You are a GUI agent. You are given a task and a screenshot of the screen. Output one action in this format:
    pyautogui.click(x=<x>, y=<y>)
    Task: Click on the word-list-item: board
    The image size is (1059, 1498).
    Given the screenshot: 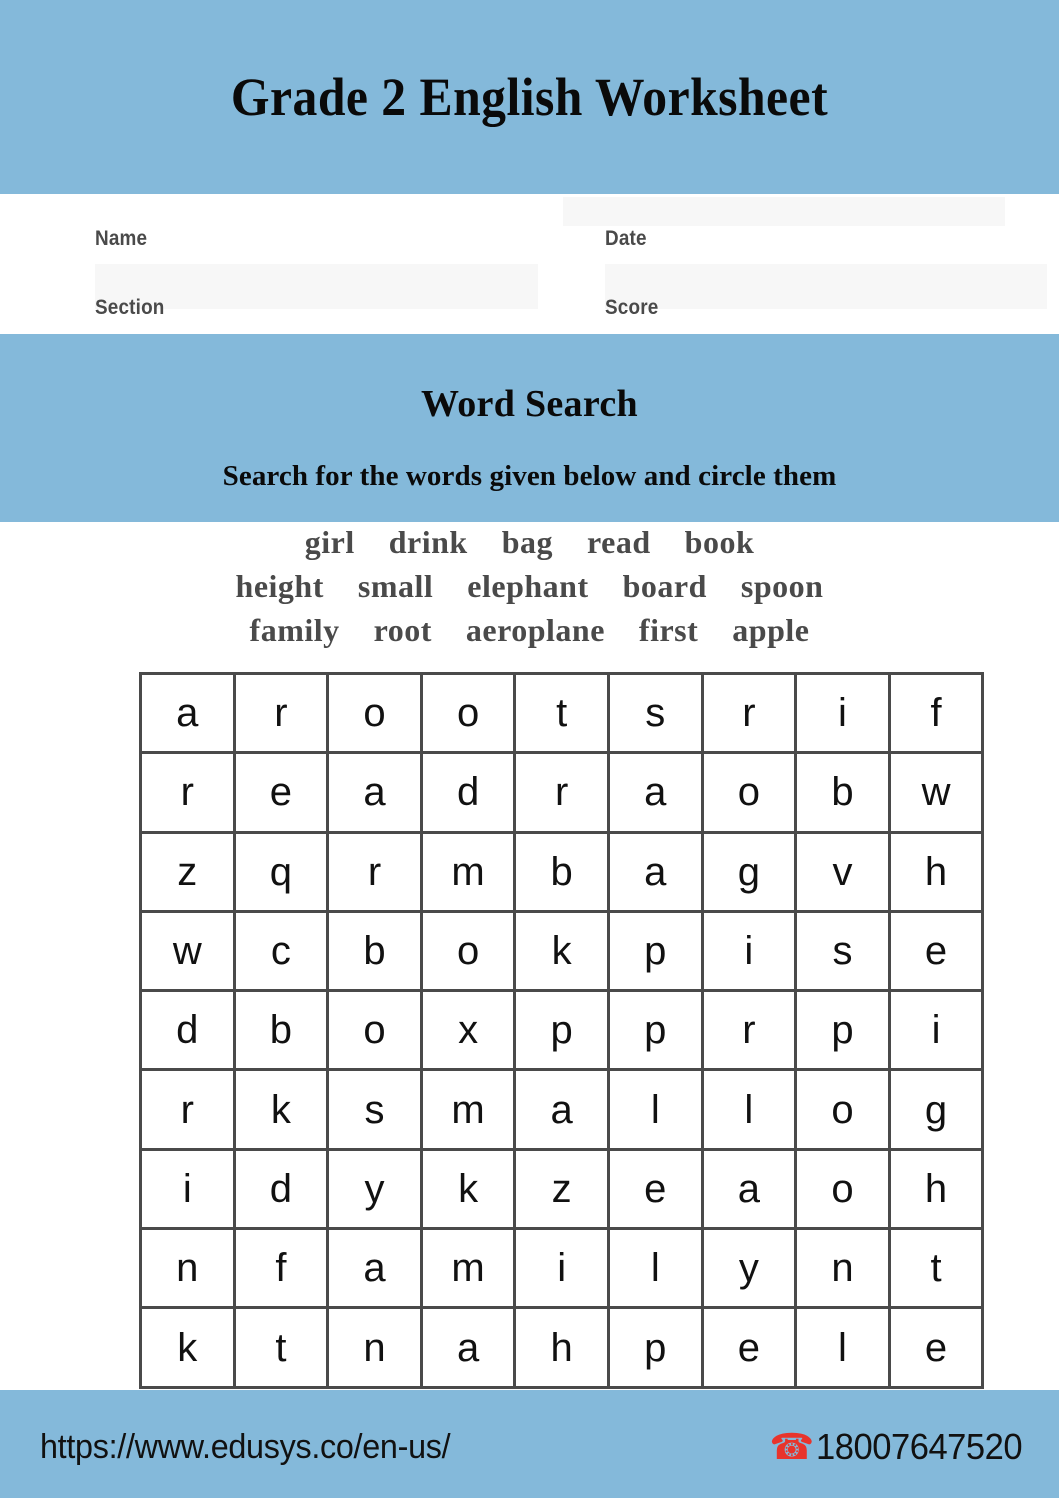 What is the action you would take?
    pyautogui.click(x=664, y=586)
    